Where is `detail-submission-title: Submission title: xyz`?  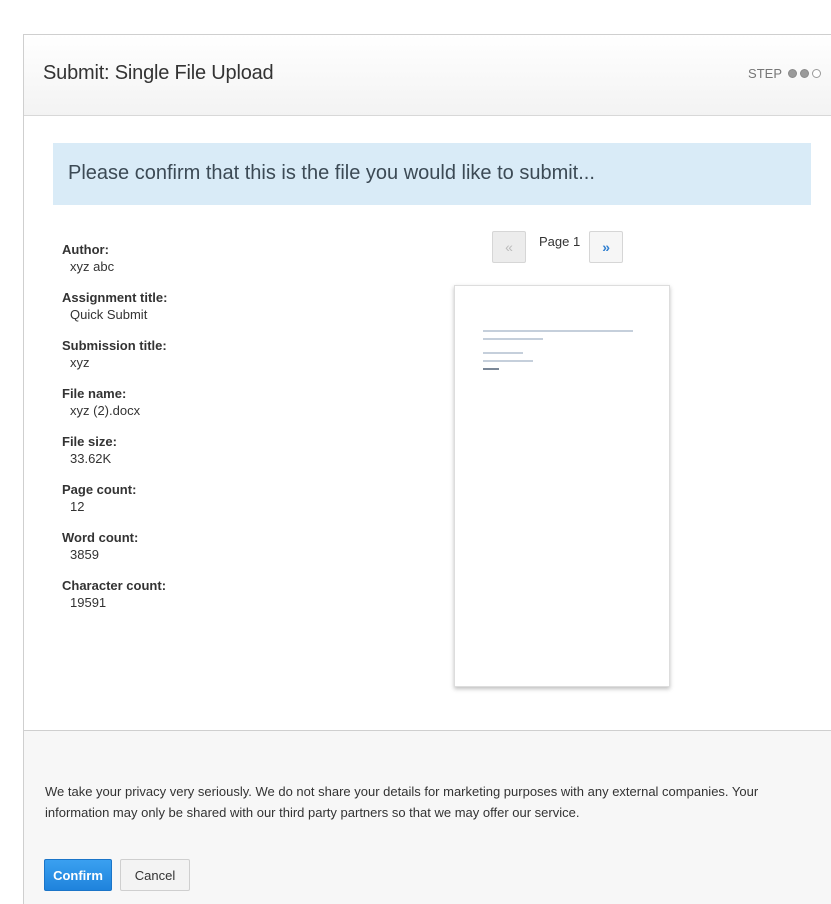
detail-submission-title: Submission title: xyz is located at coordinates (114, 354).